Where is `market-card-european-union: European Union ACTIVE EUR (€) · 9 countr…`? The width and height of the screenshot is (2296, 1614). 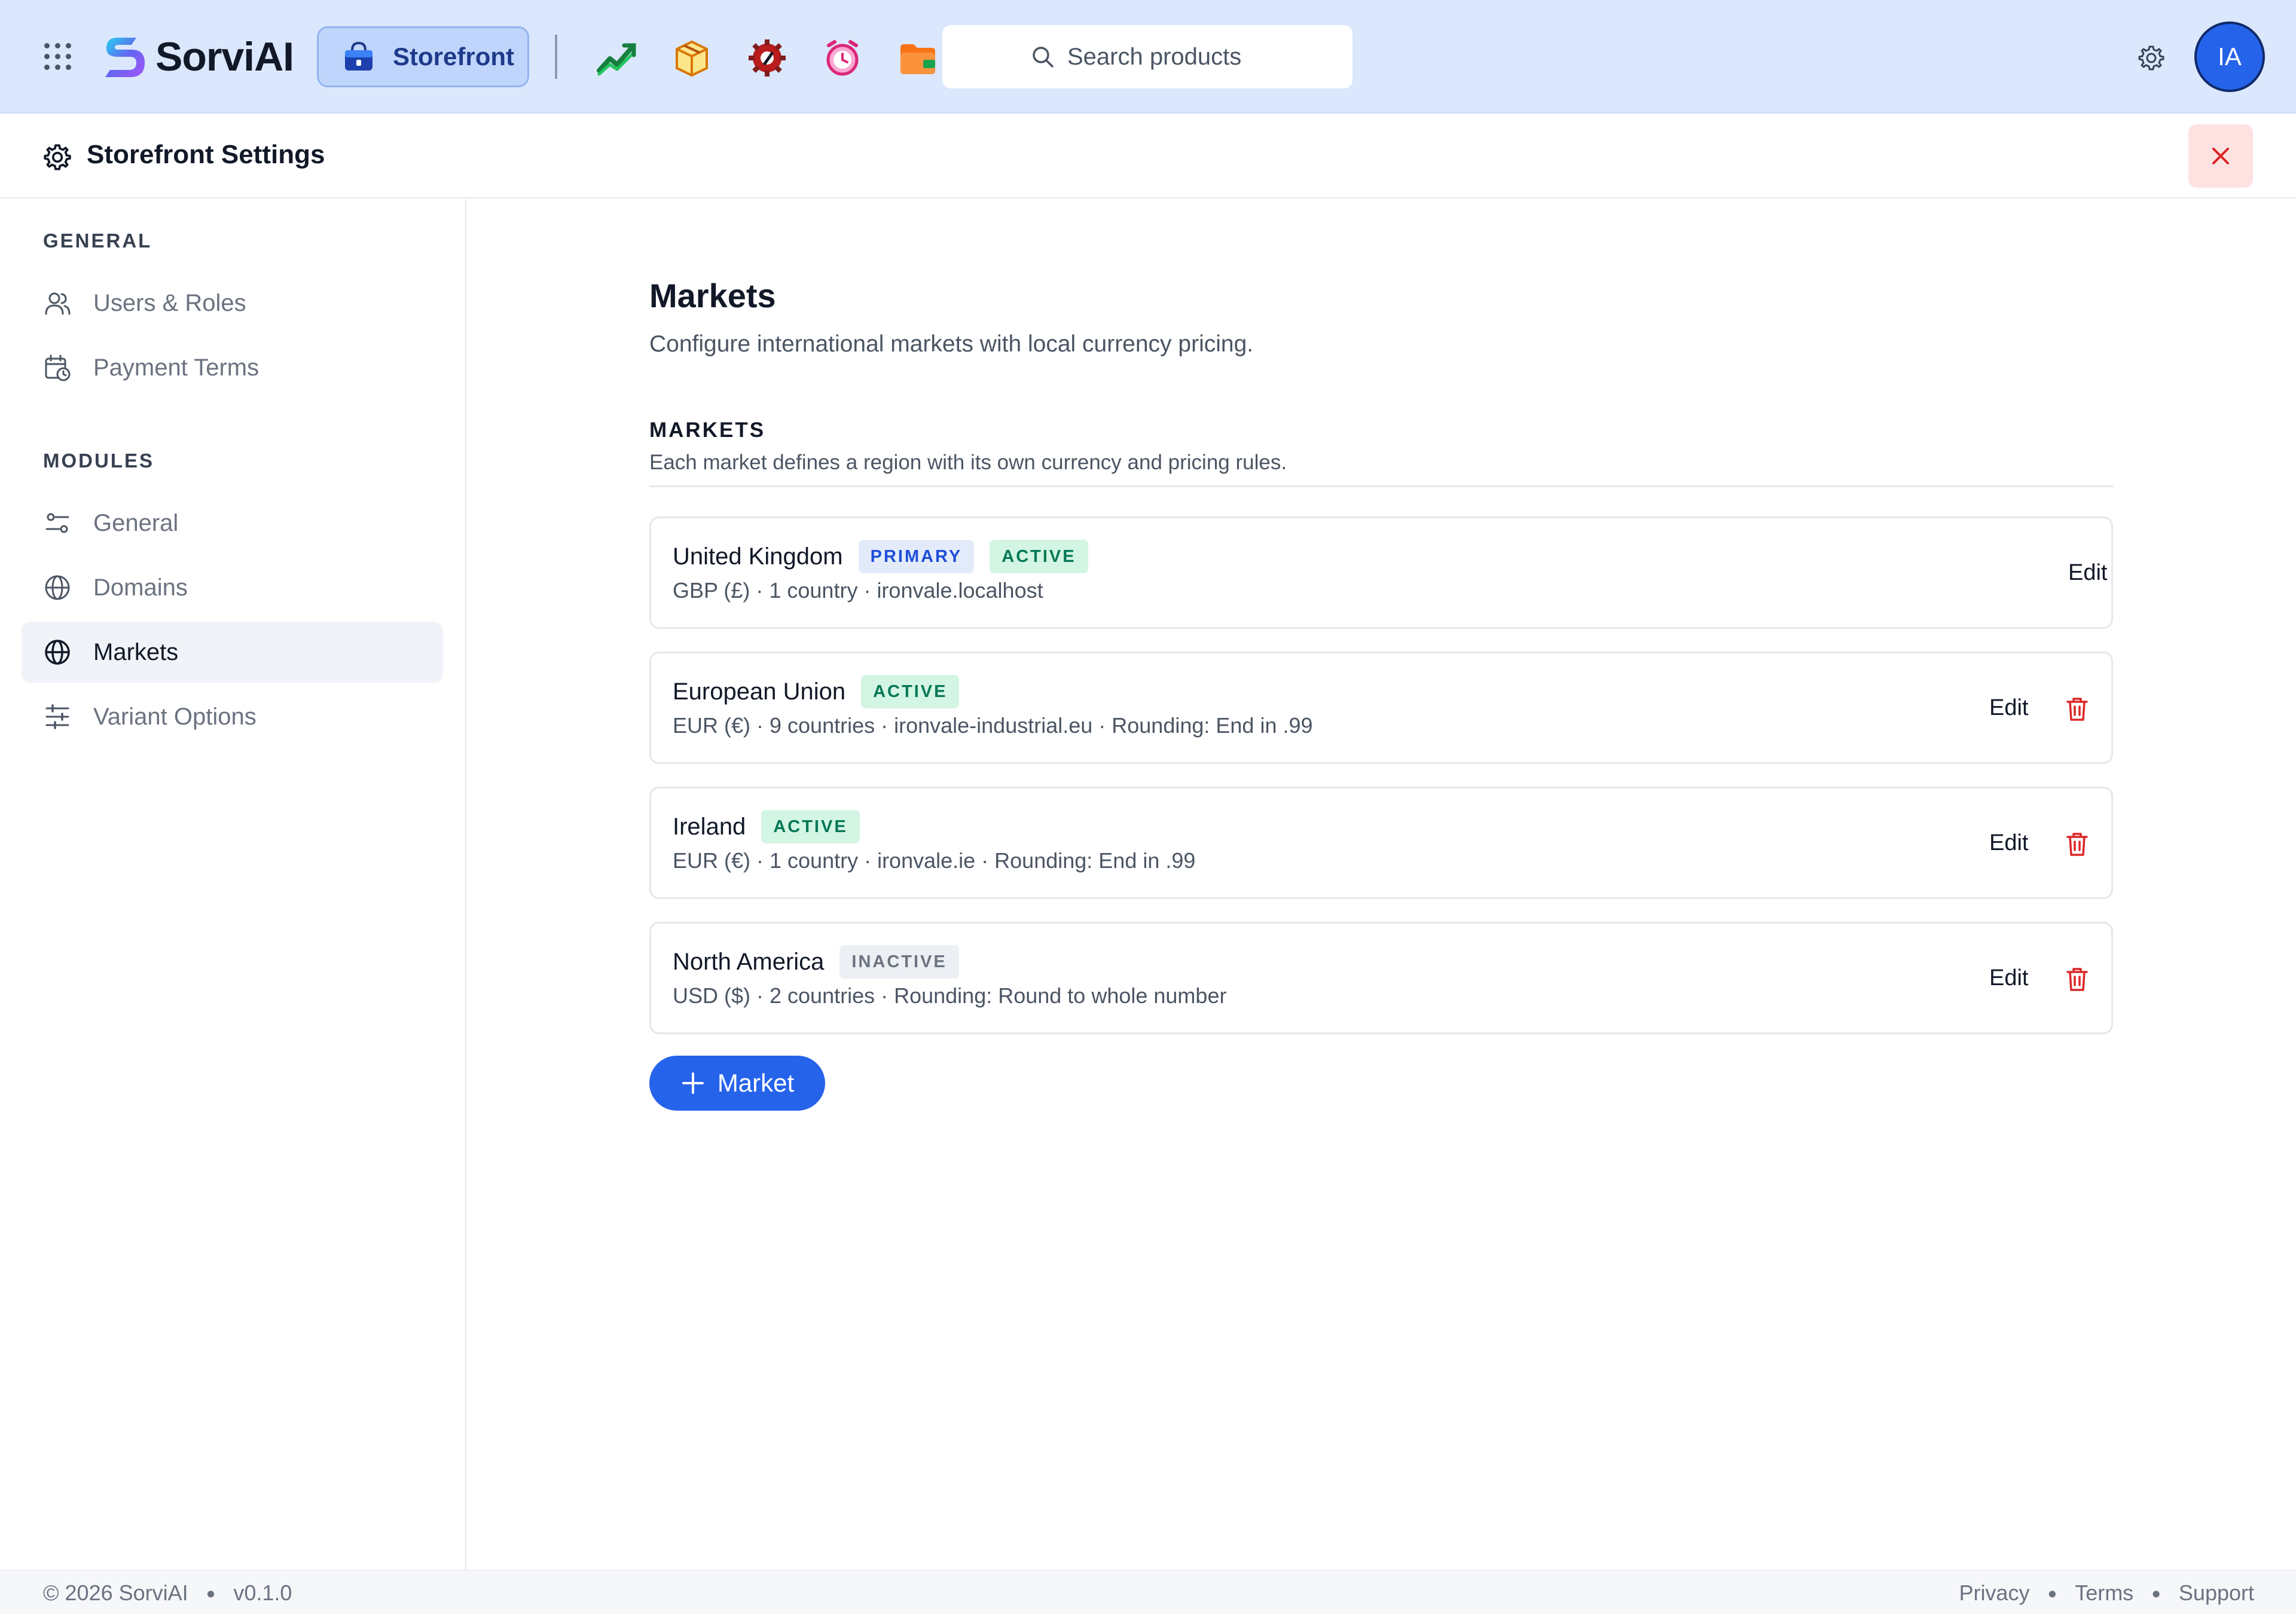
market-card-european-union: European Union ACTIVE EUR (€) · 9 countr… is located at coordinates (1381, 708).